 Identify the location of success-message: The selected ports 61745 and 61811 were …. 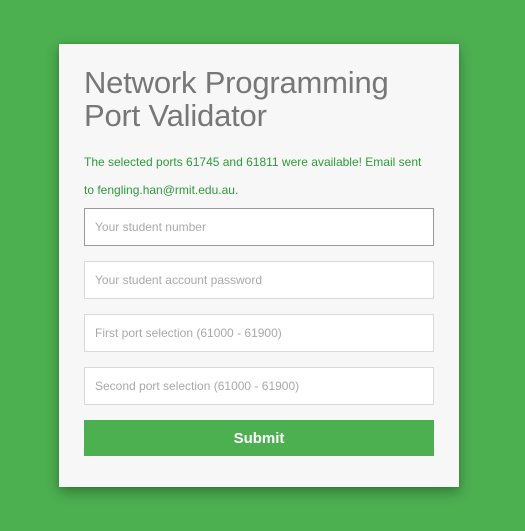
(253, 176).